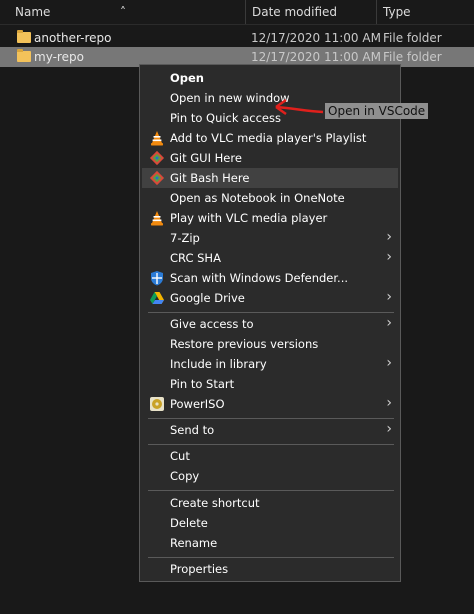 The image size is (474, 614). Describe the element at coordinates (299, 107) in the screenshot. I see `annotation-arrow` at that location.